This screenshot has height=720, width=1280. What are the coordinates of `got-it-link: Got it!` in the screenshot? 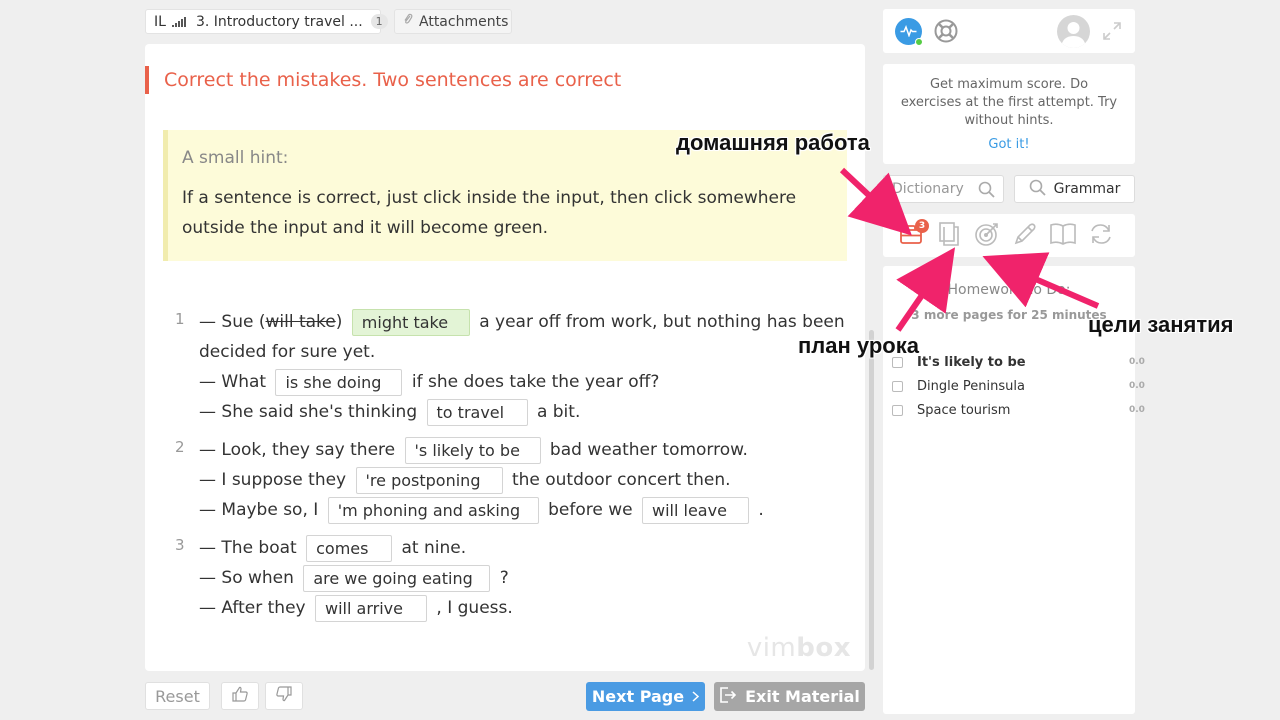 It's located at (1009, 145).